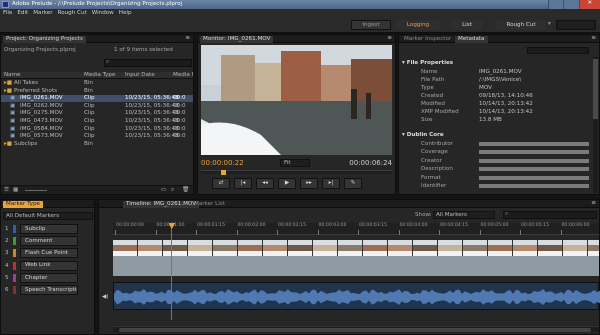  Describe the element at coordinates (49, 253) in the screenshot. I see `marker-type-button-flash-cue-point: Flash Cue Point` at that location.